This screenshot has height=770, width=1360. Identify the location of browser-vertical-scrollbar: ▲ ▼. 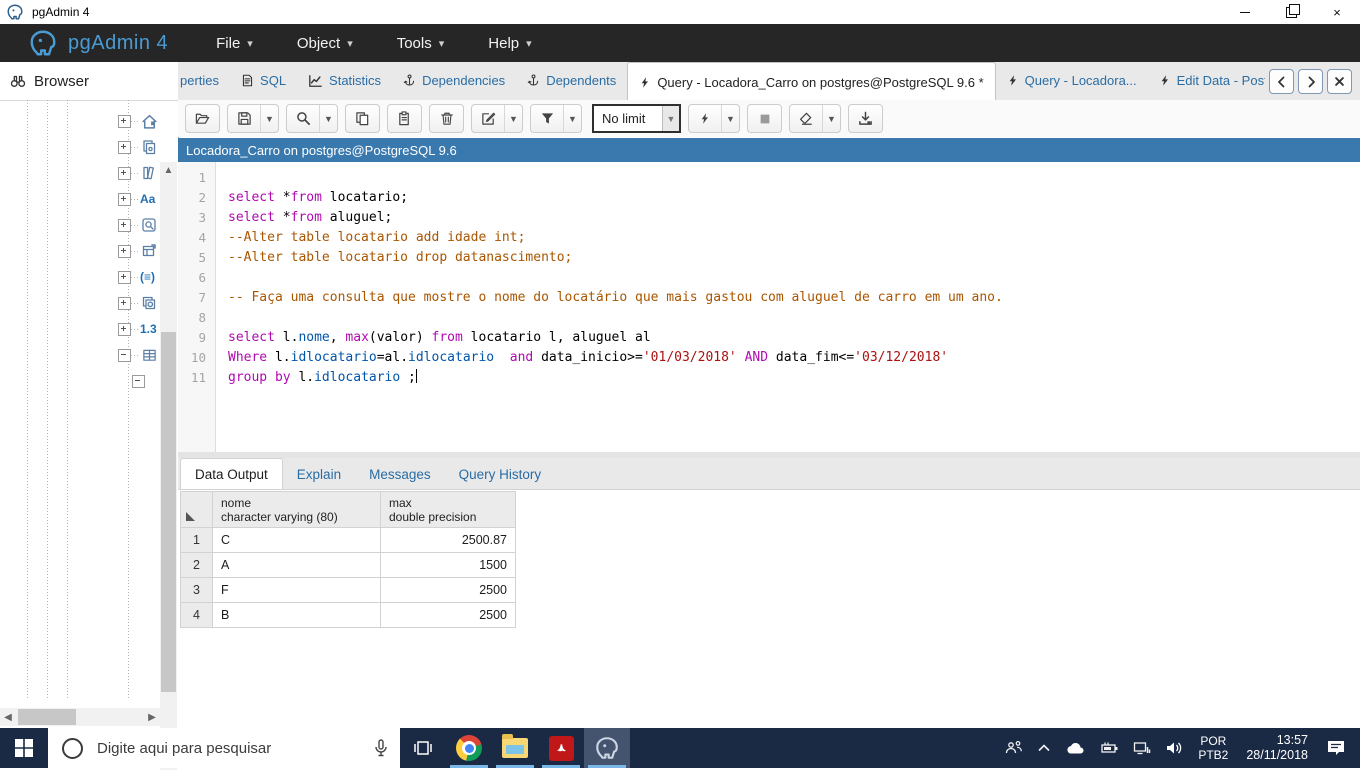
(168, 466).